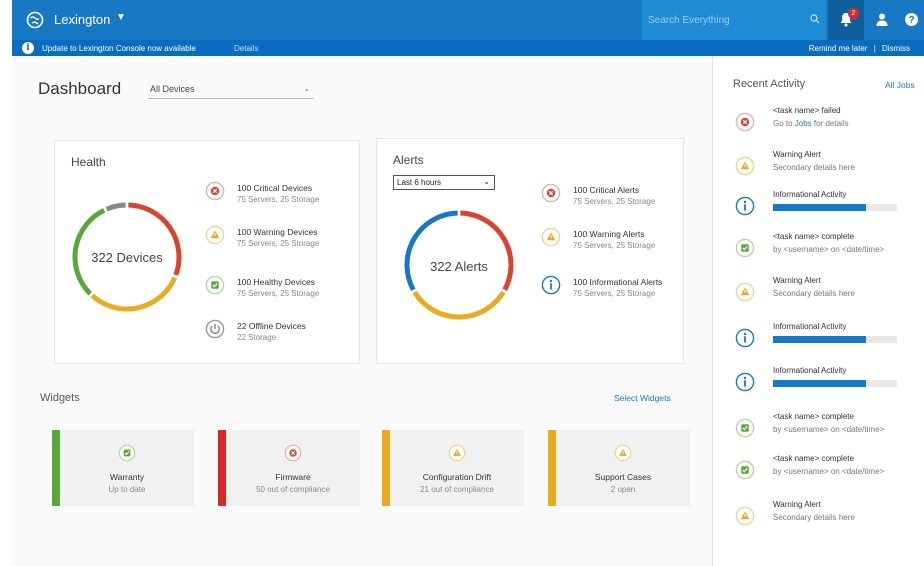 Image resolution: width=924 pixels, height=566 pixels. What do you see at coordinates (127, 257) in the screenshot?
I see `health-total: 322 Devices` at bounding box center [127, 257].